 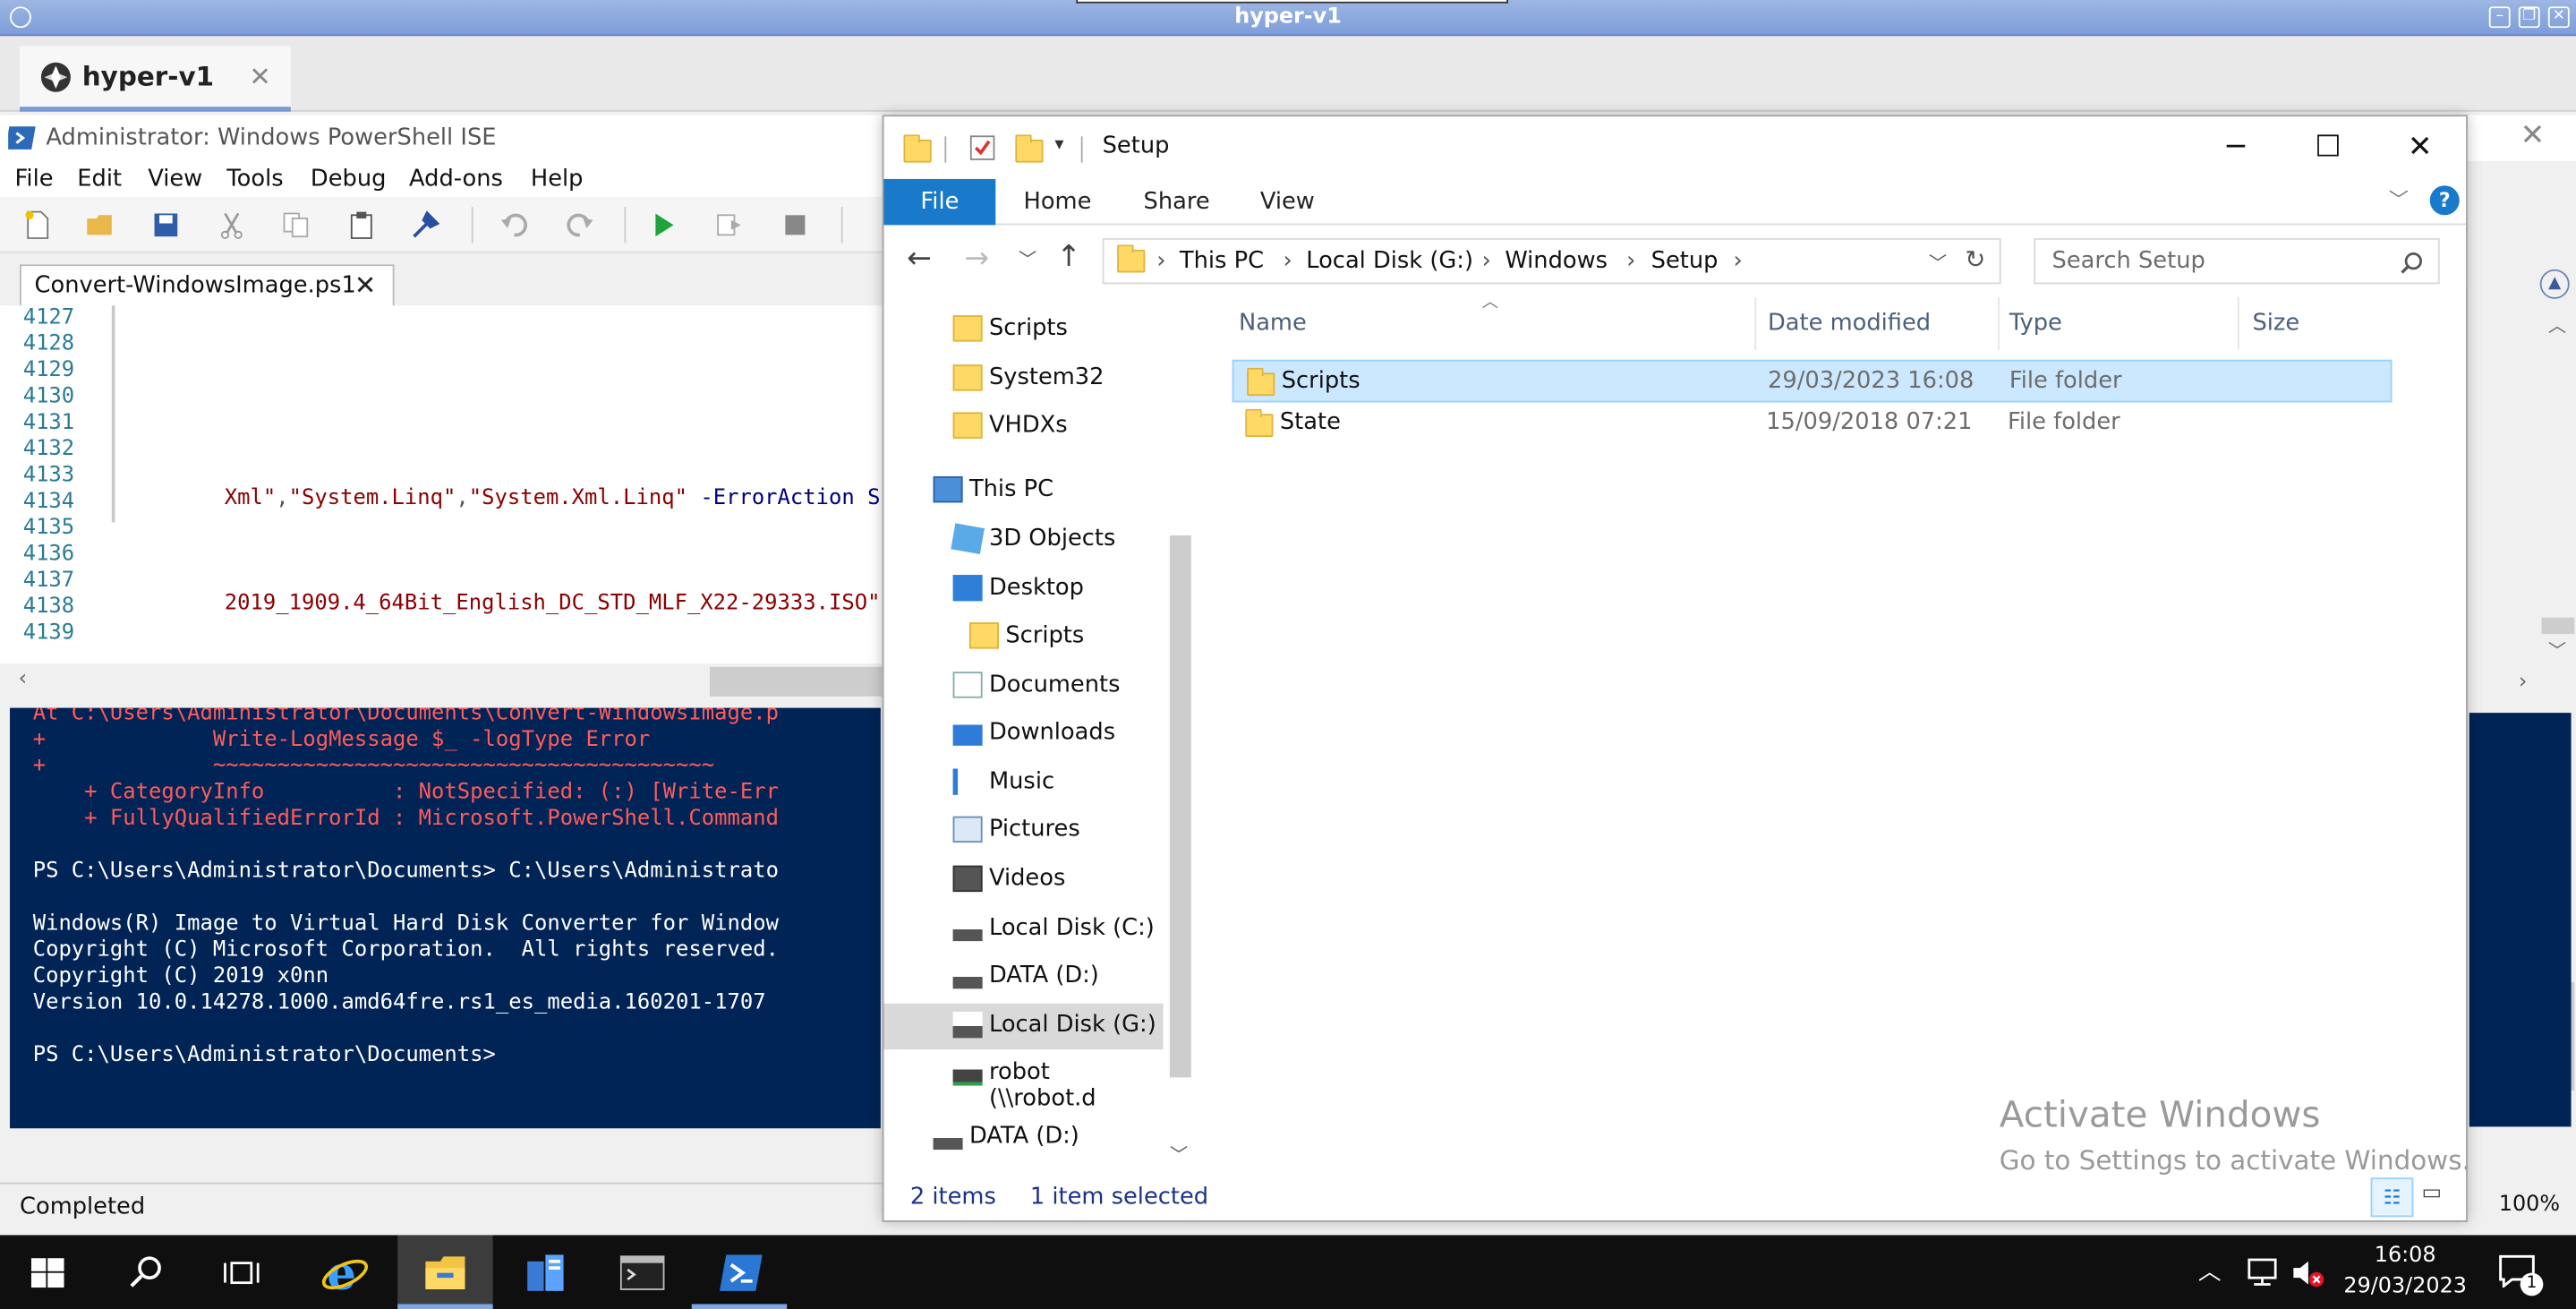 I want to click on taskbar-clock: 16:08 29/03/2023, so click(x=2404, y=1271).